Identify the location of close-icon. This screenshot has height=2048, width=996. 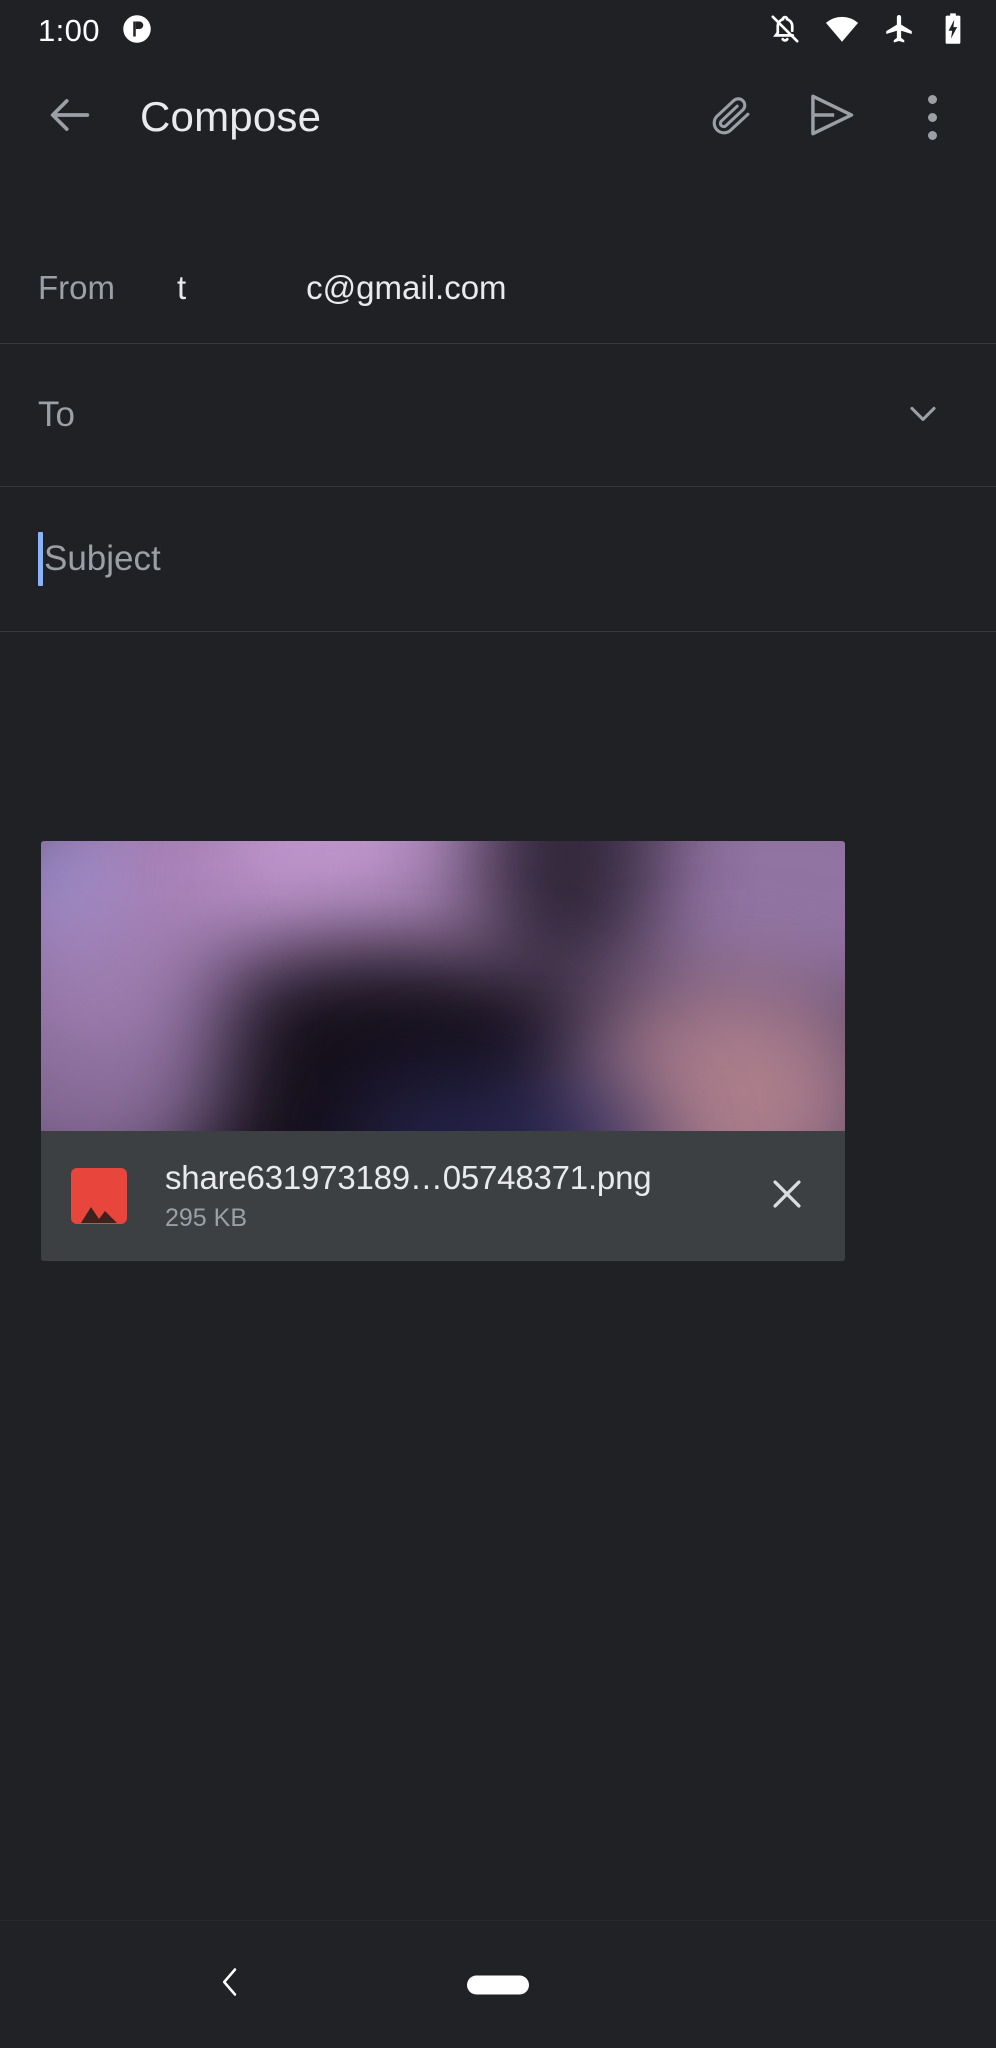
(787, 1196).